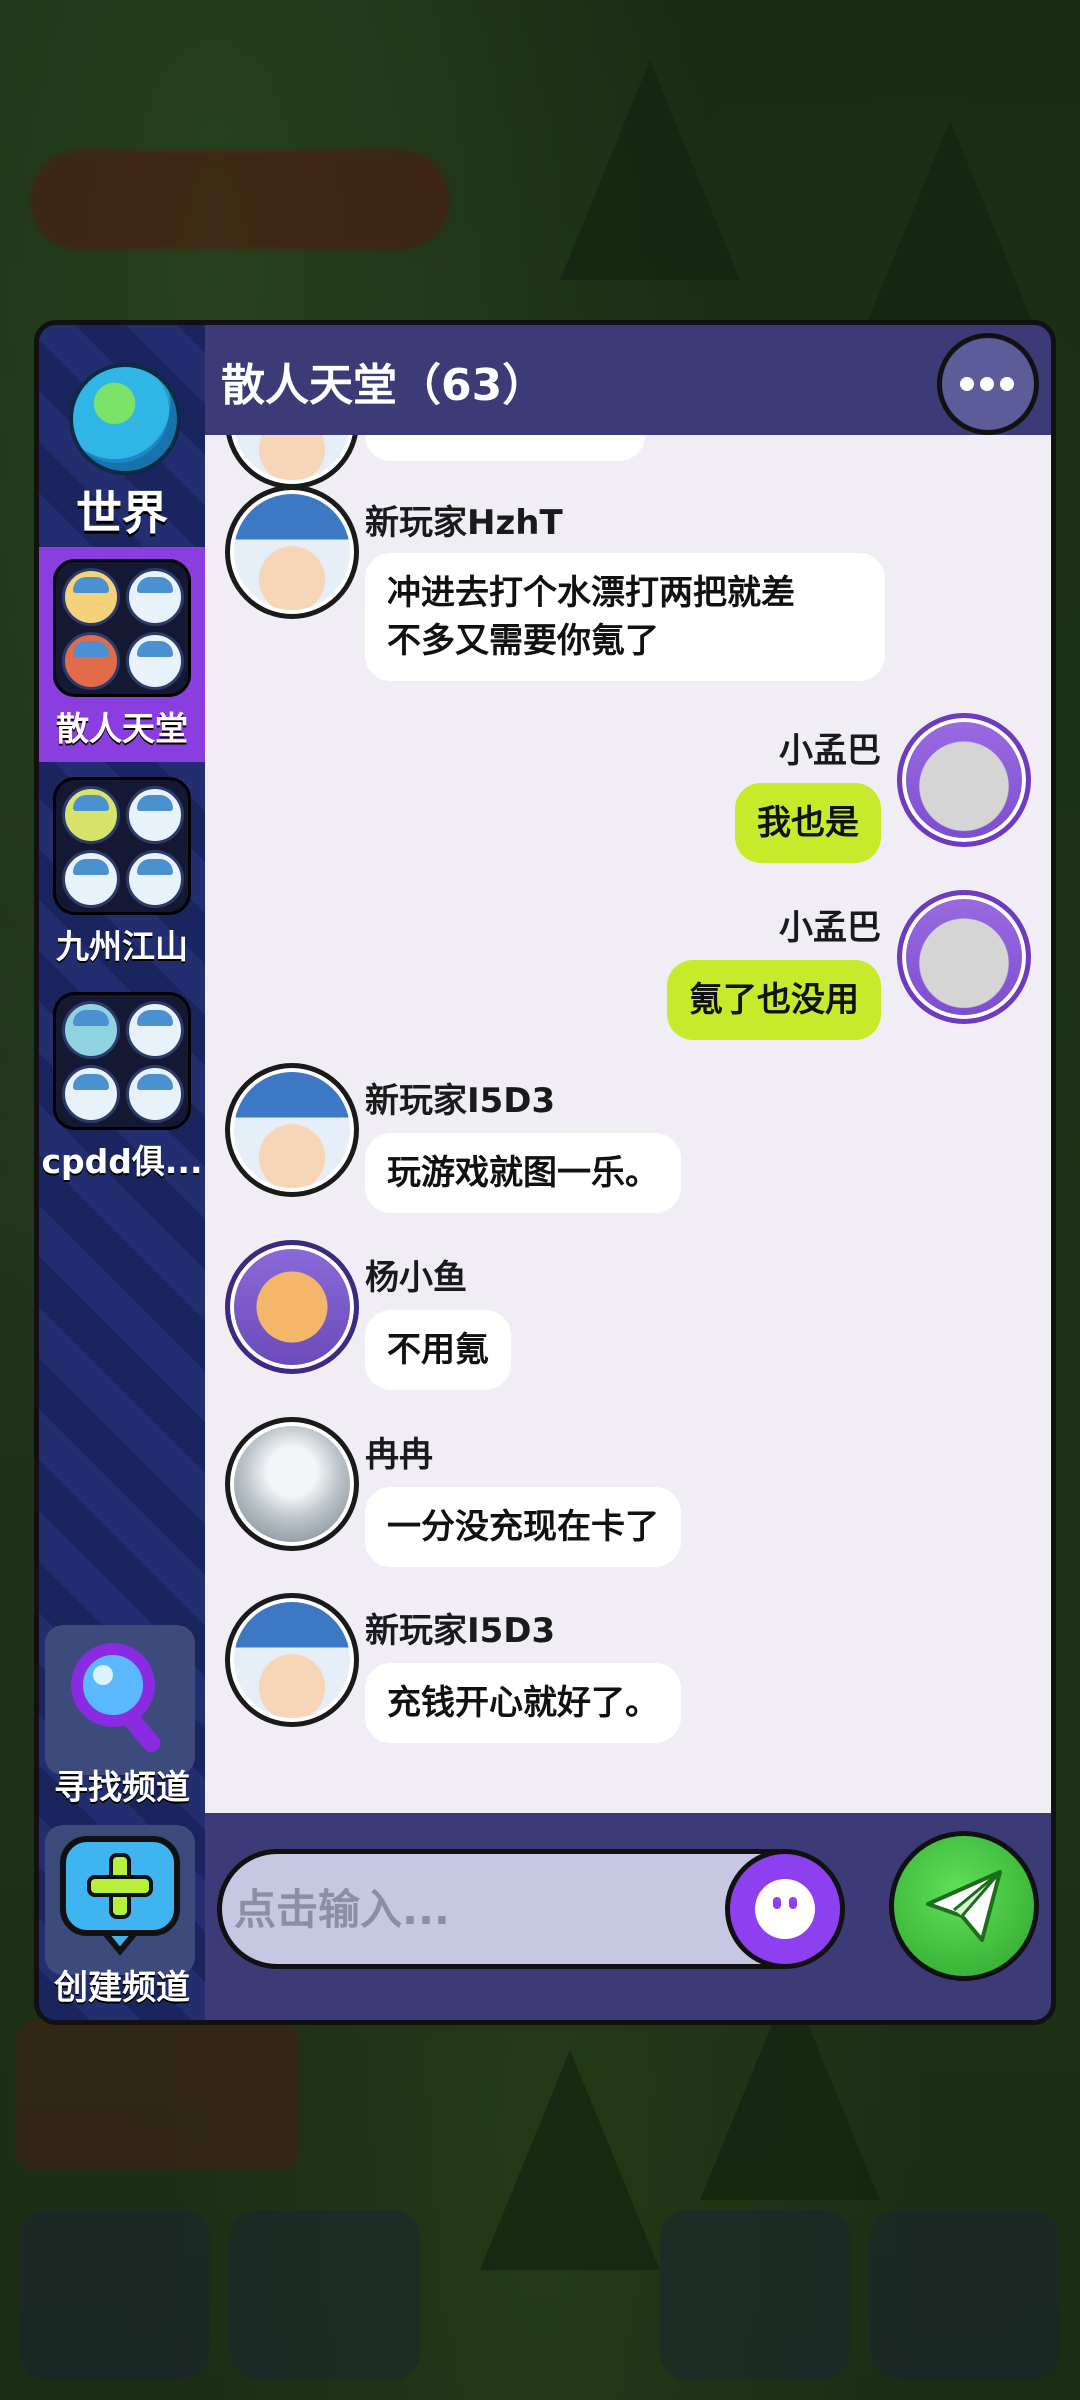  I want to click on more-button, so click(988, 384).